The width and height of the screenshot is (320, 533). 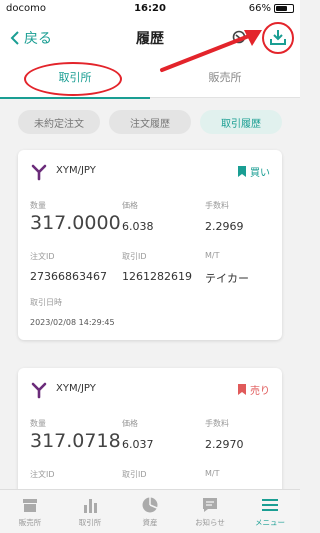 I want to click on history-filters: 未約定注文 注文履歴 取引履歴, so click(x=150, y=122).